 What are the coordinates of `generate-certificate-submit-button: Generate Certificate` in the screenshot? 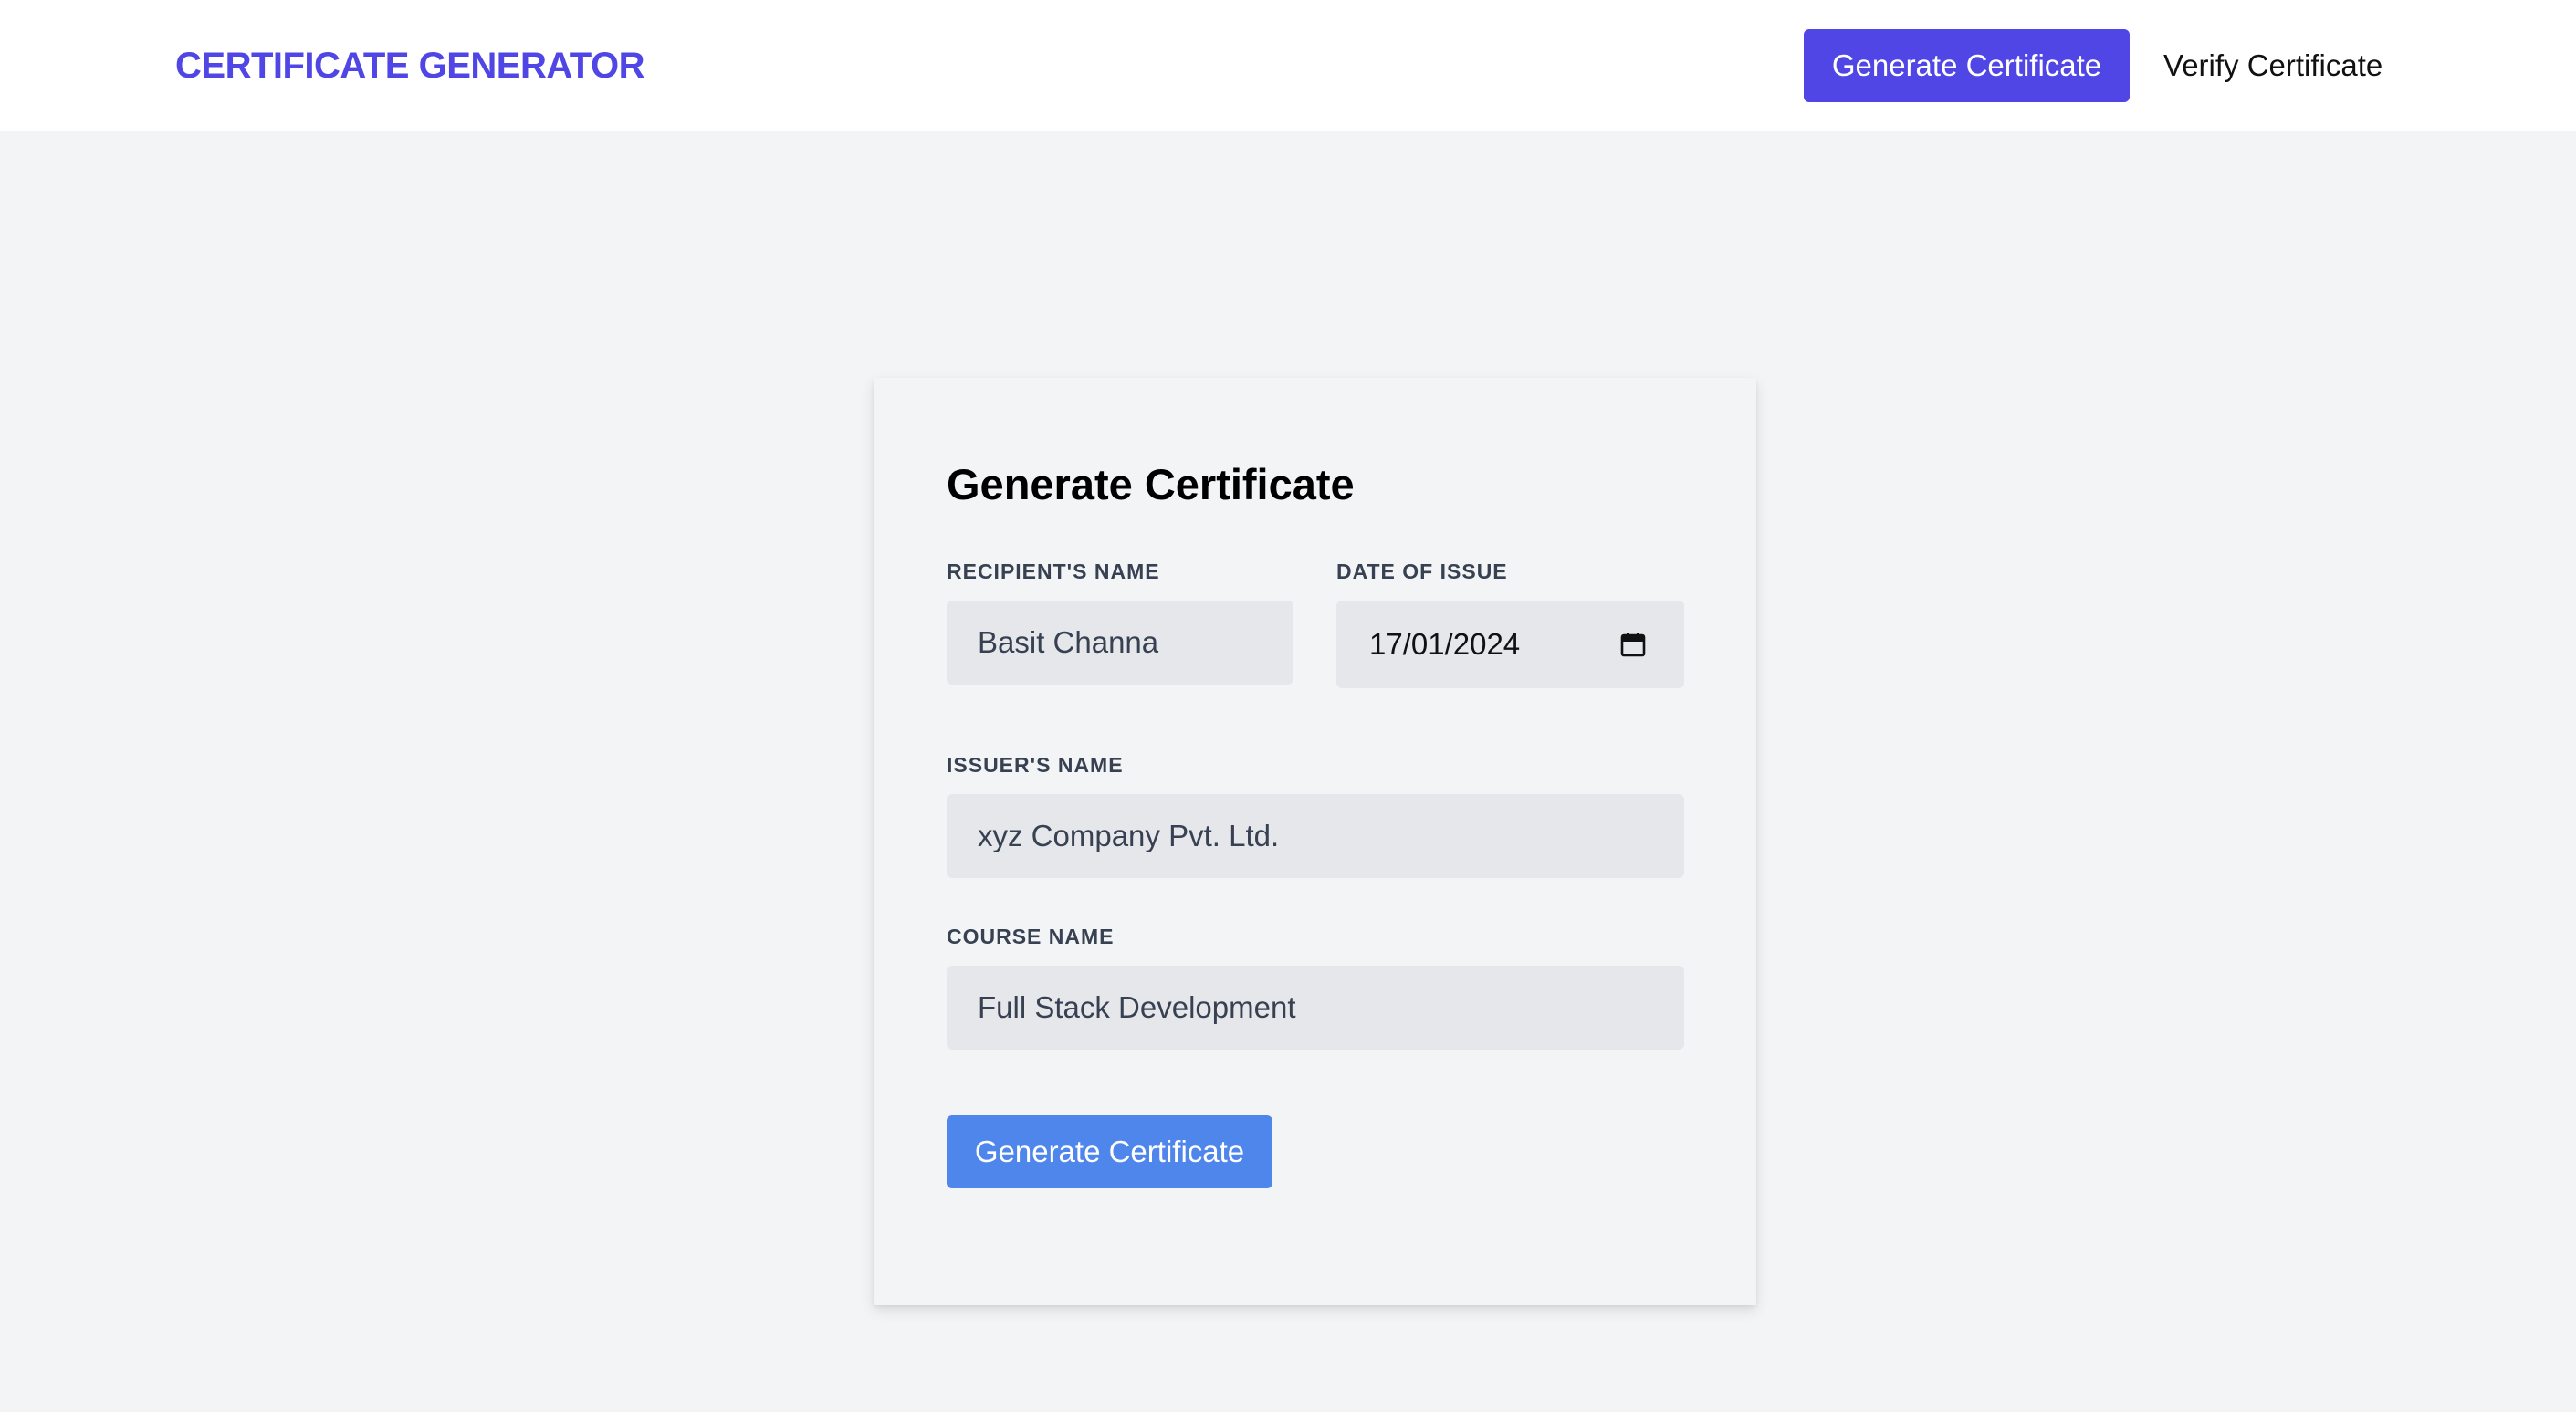 It's located at (1109, 1152).